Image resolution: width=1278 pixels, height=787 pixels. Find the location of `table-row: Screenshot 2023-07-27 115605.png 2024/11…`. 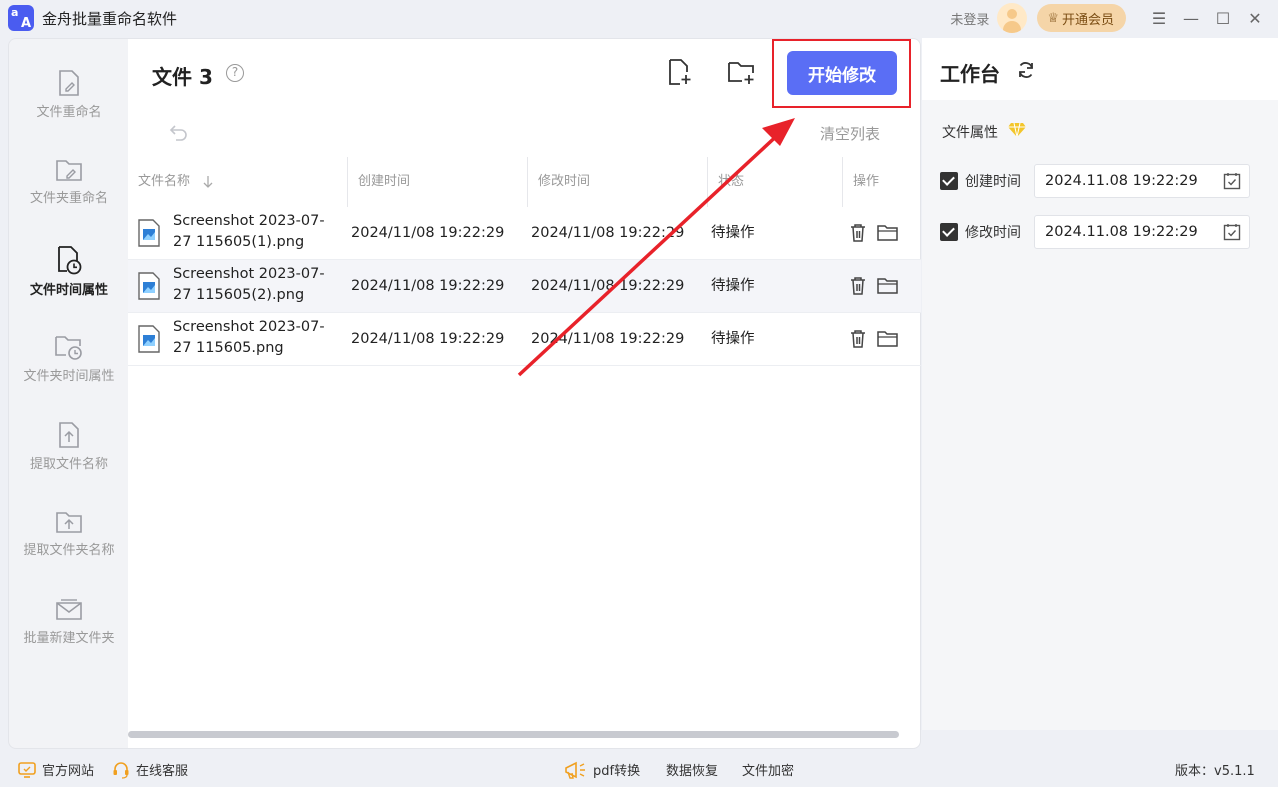

table-row: Screenshot 2023-07-27 115605.png 2024/11… is located at coordinates (524, 339).